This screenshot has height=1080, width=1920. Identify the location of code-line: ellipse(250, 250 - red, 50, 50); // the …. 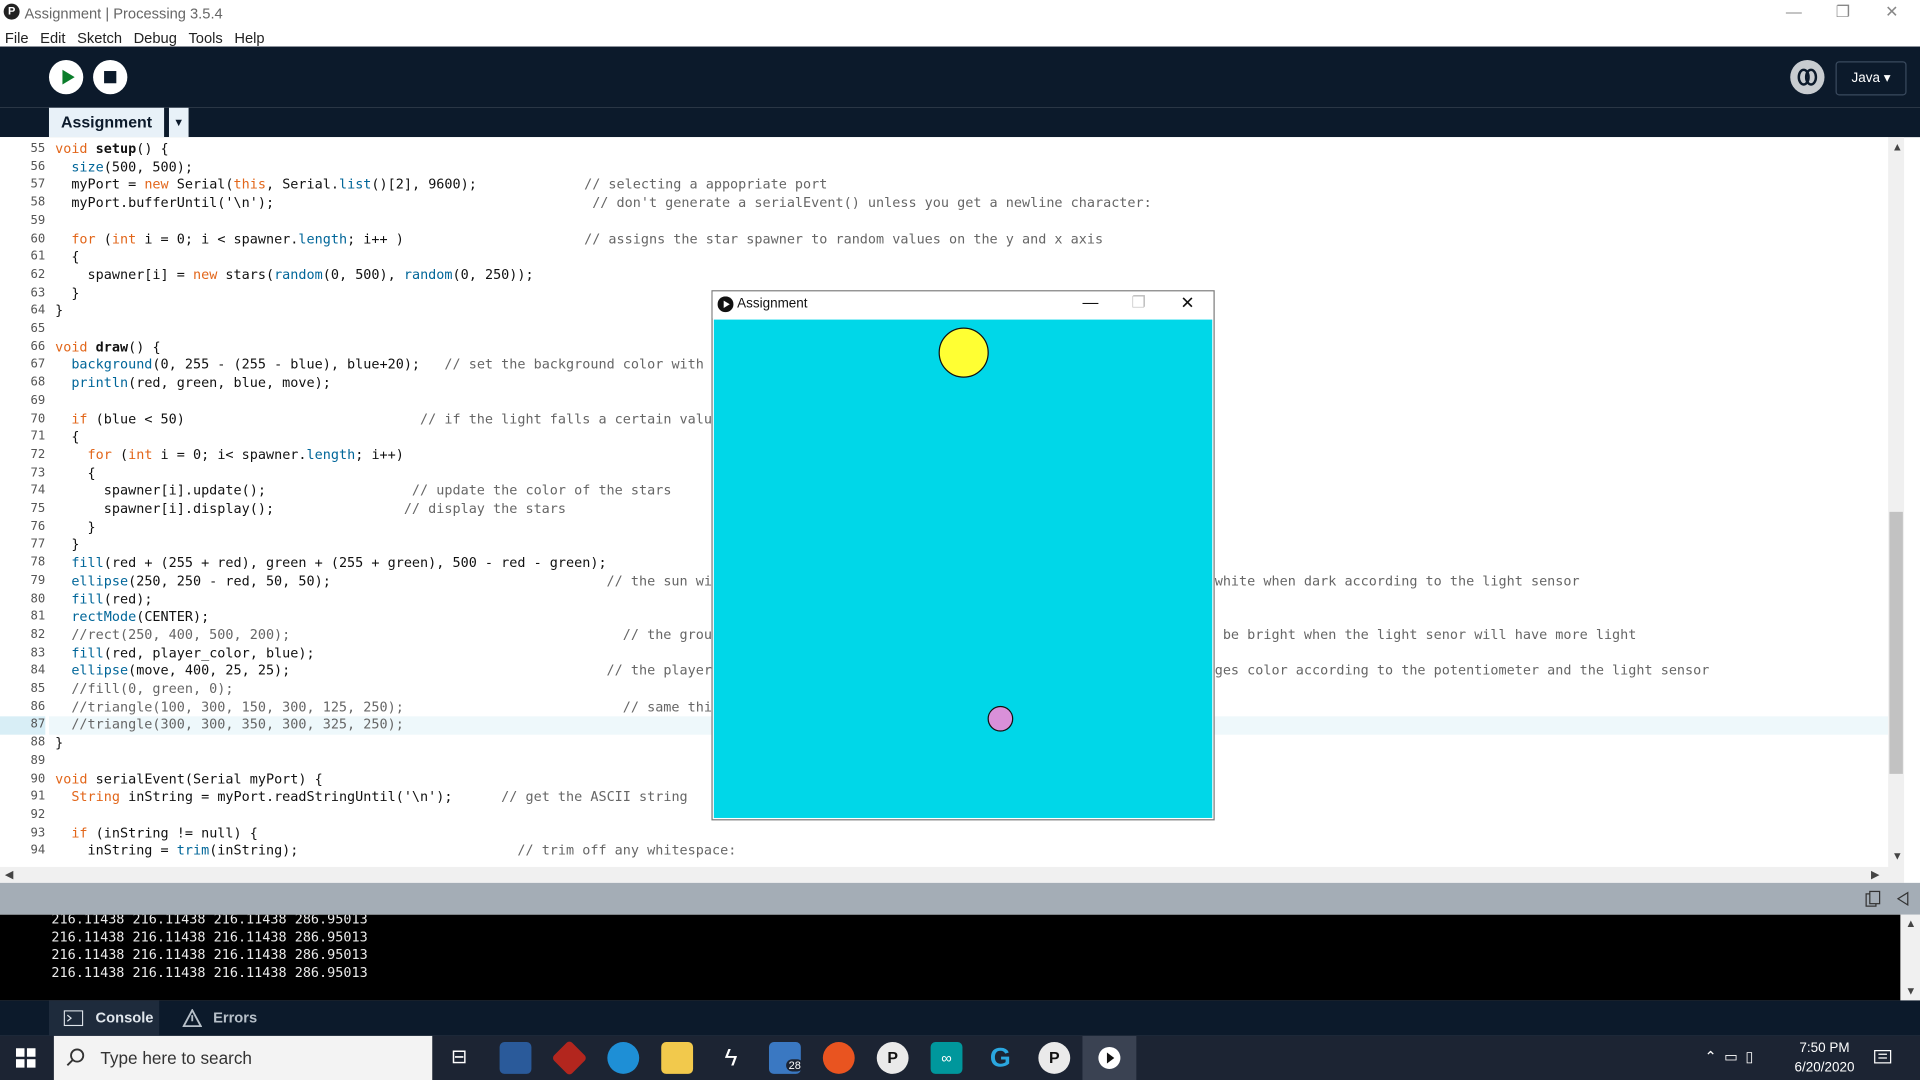
(396, 580).